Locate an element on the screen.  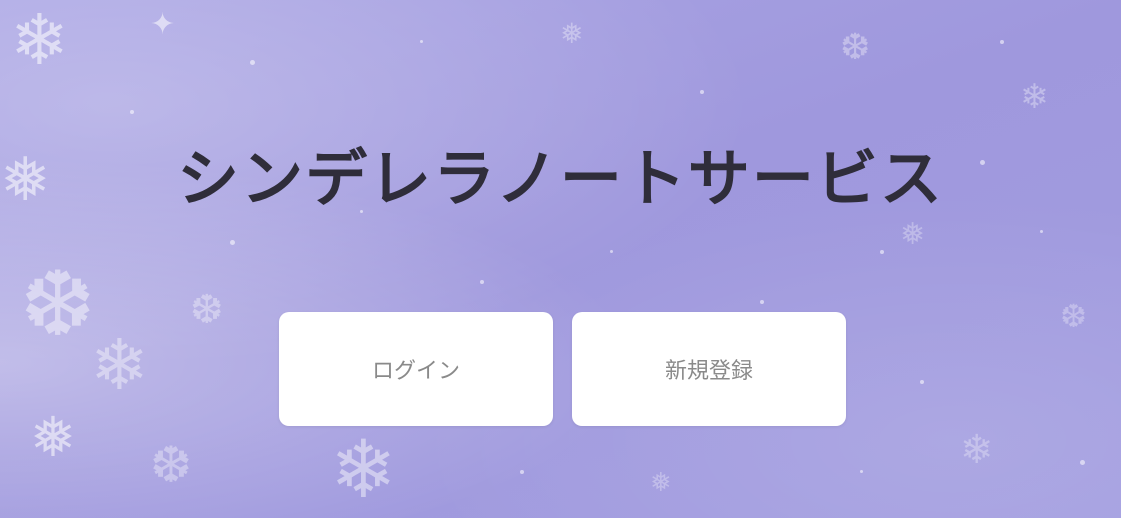
snowflake-icon: ✦ is located at coordinates (163, 24).